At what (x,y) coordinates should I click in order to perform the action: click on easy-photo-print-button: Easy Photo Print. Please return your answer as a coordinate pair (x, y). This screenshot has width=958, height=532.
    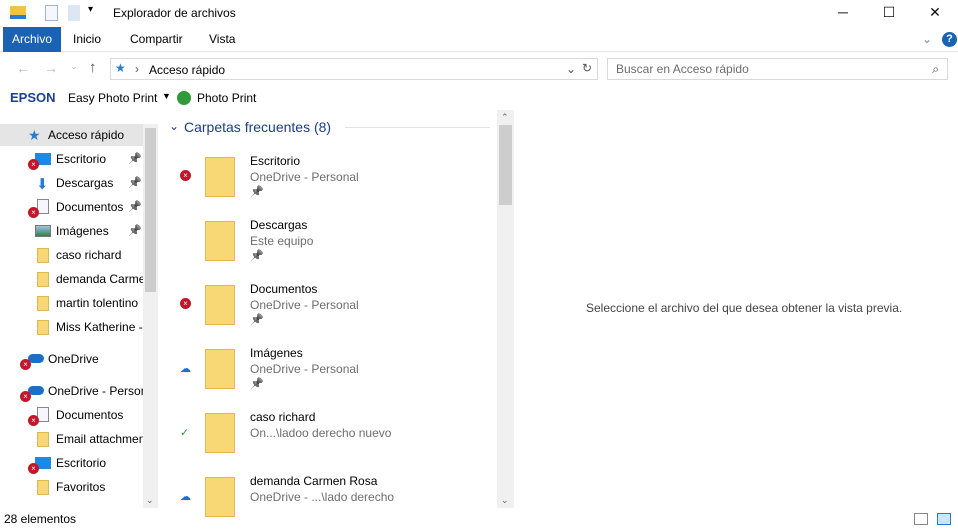
    Looking at the image, I should click on (112, 98).